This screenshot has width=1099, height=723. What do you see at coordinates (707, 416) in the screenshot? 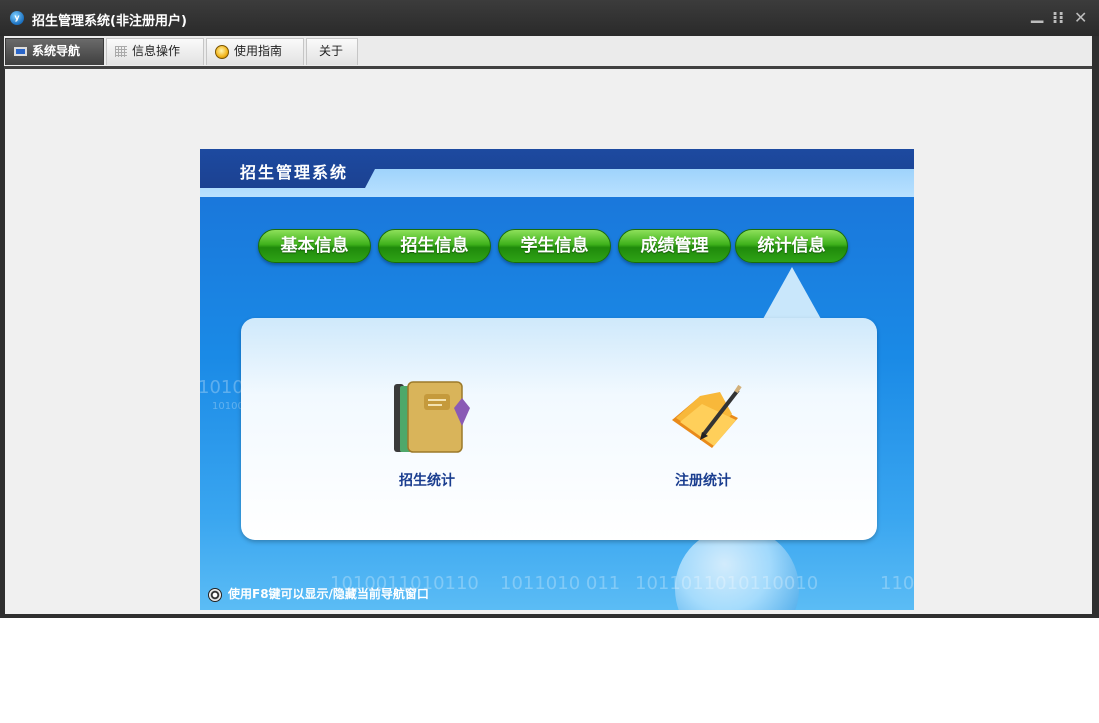
I see `folder-pencil-icon` at bounding box center [707, 416].